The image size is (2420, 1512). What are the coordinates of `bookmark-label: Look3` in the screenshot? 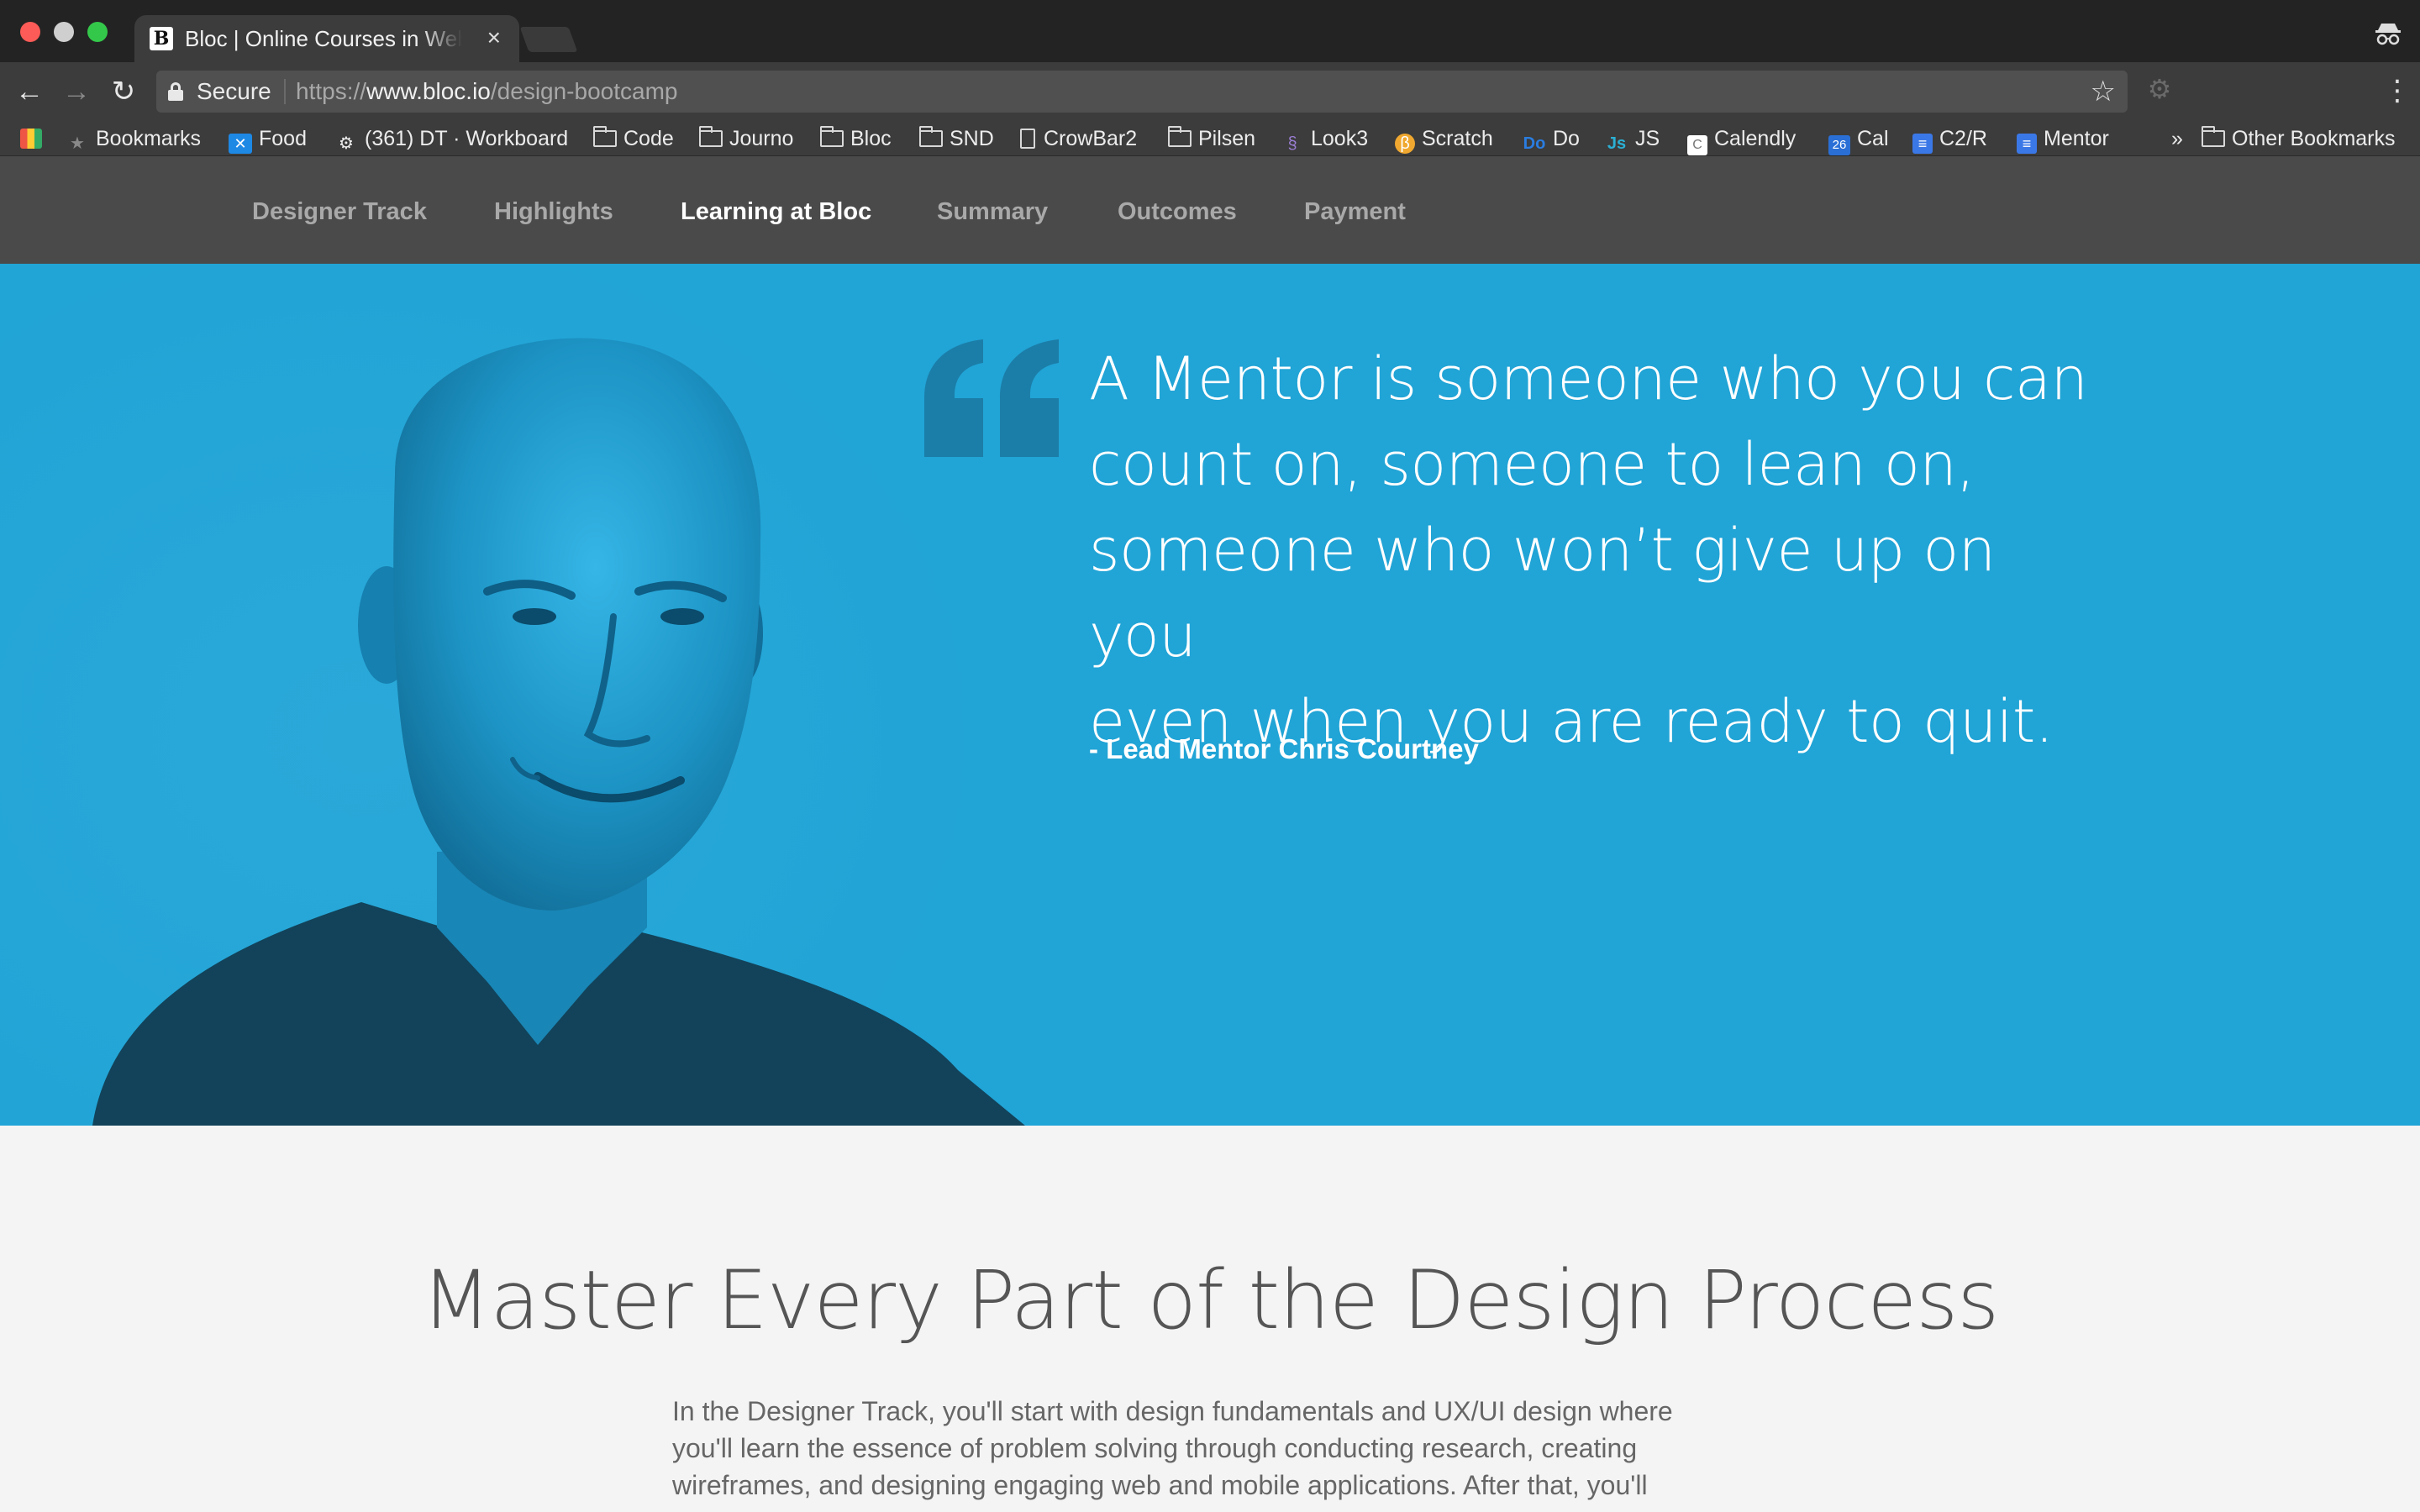 It's located at (1340, 138).